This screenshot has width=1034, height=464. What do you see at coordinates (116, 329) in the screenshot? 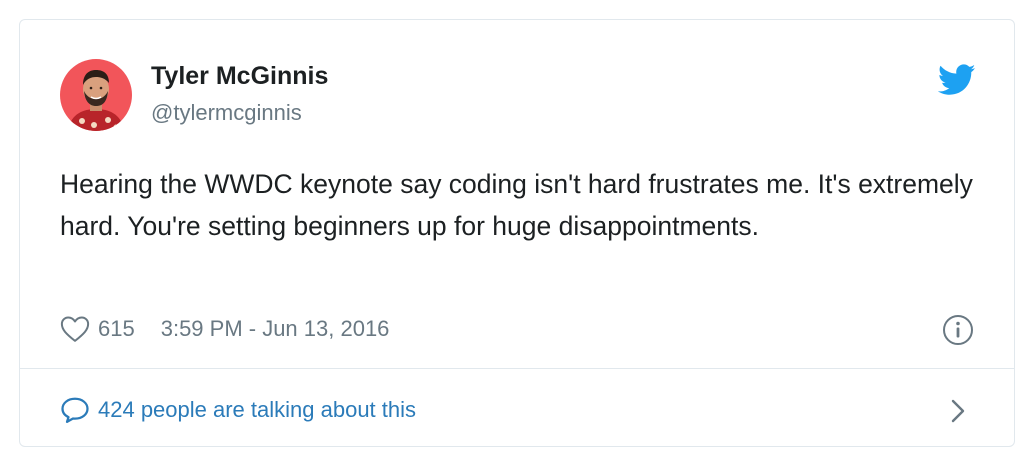
I see `like-count: 615` at bounding box center [116, 329].